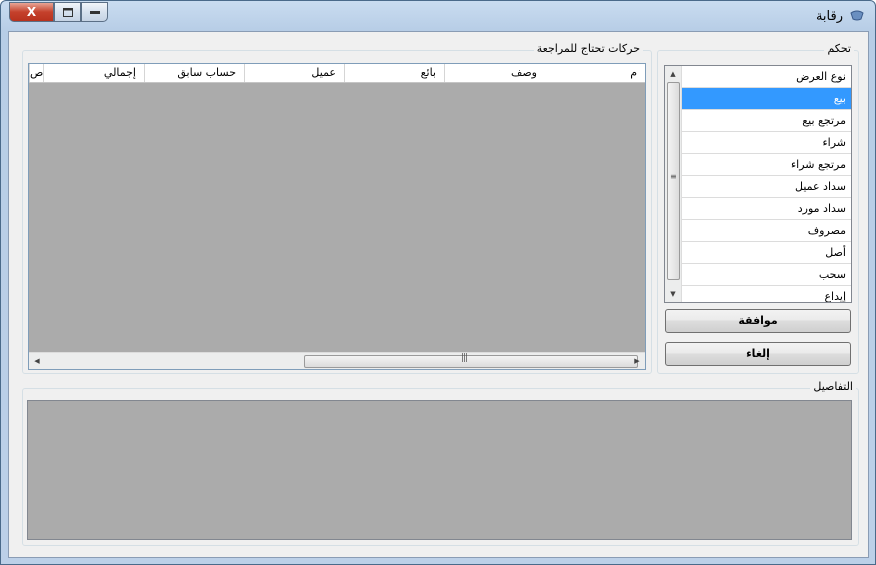 This screenshot has width=876, height=565. I want to click on list-item: سحب, so click(766, 275).